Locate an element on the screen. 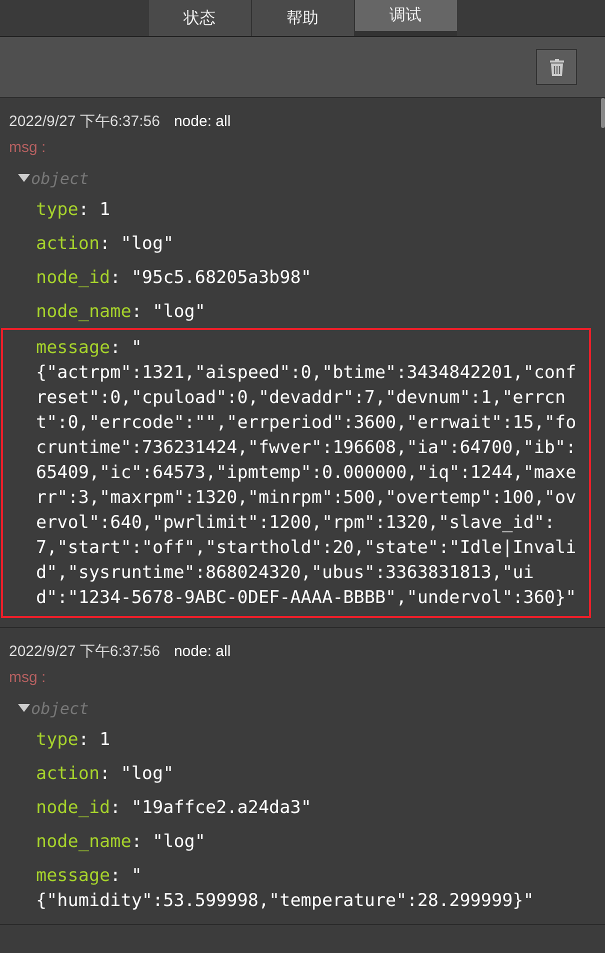  trash-icon is located at coordinates (557, 67).